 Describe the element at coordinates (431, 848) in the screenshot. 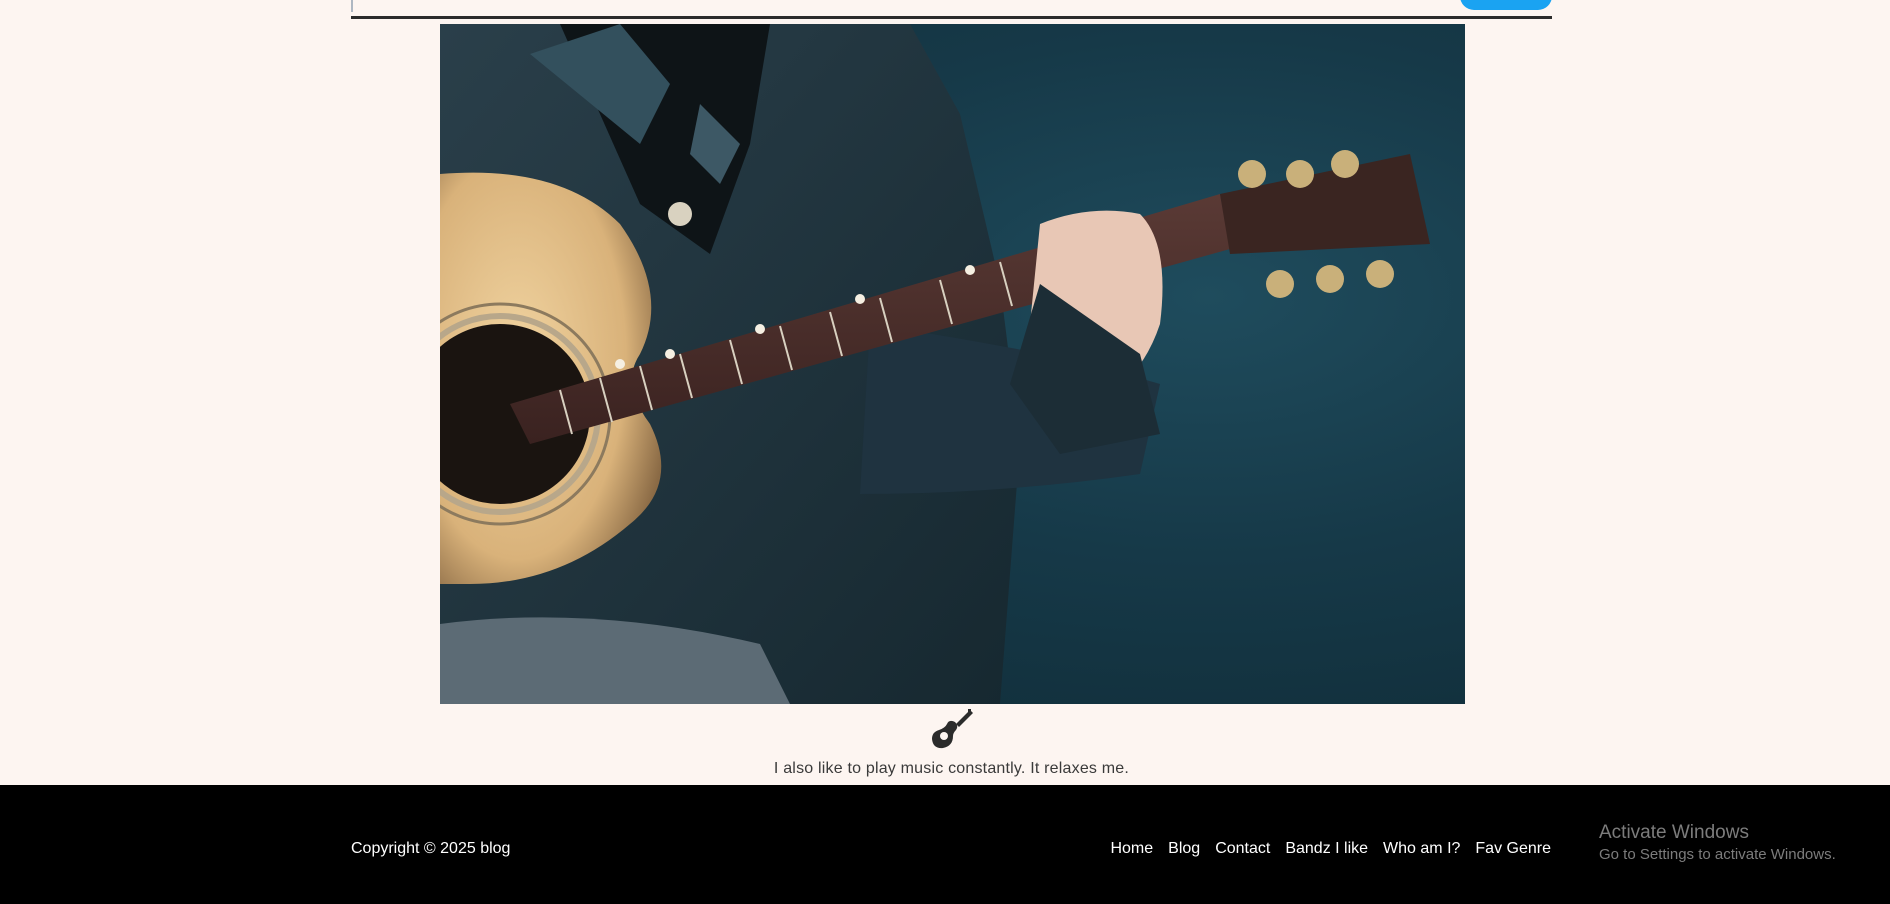

I see `copyright-text: Copyright © 2025 blog` at that location.